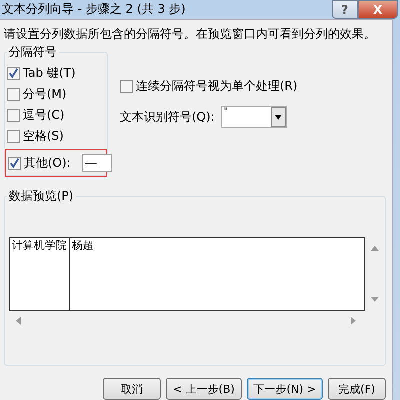 The height and width of the screenshot is (400, 400). What do you see at coordinates (354, 321) in the screenshot?
I see `scroll-right-icon` at bounding box center [354, 321].